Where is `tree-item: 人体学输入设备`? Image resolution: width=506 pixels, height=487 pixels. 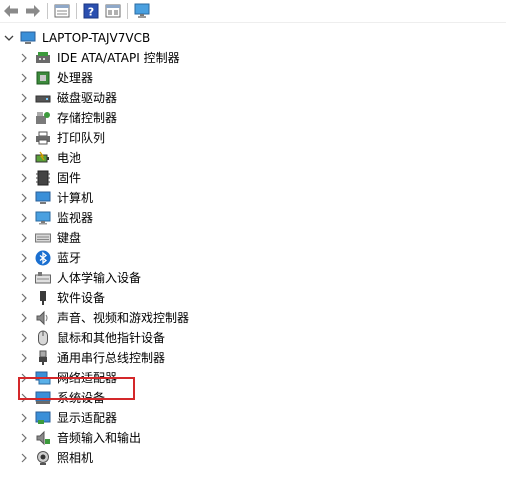
tree-item: 人体学输入设备 is located at coordinates (253, 278).